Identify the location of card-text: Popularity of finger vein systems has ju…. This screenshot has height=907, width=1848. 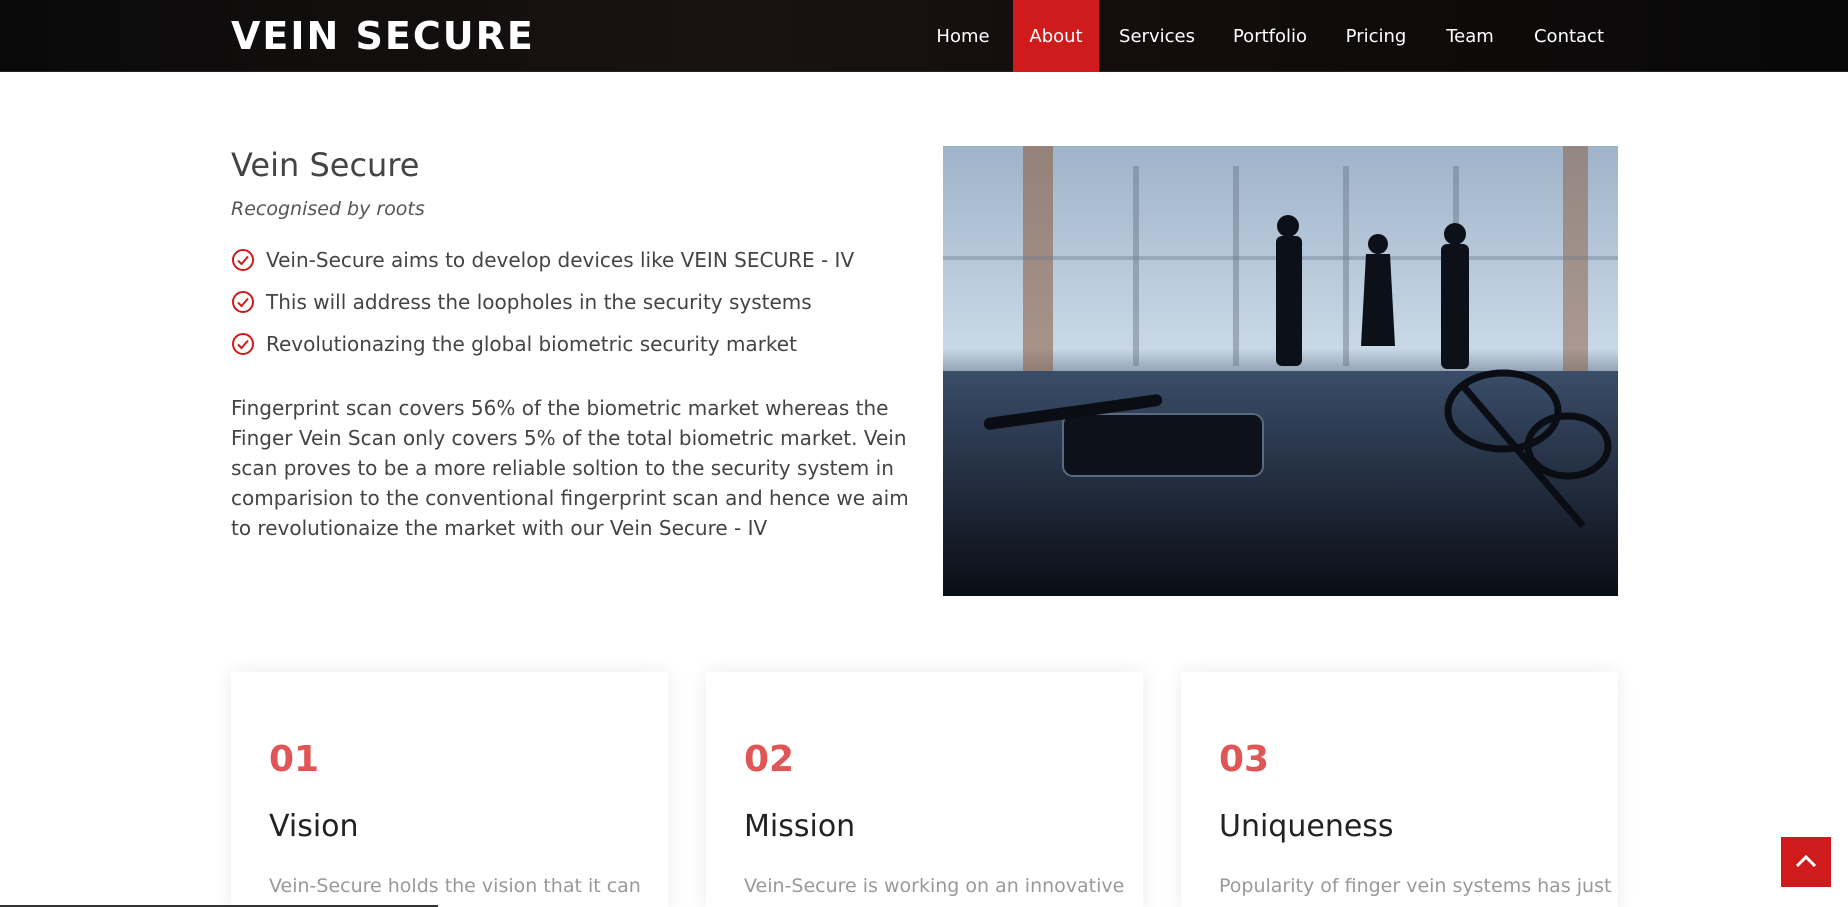
(1415, 886).